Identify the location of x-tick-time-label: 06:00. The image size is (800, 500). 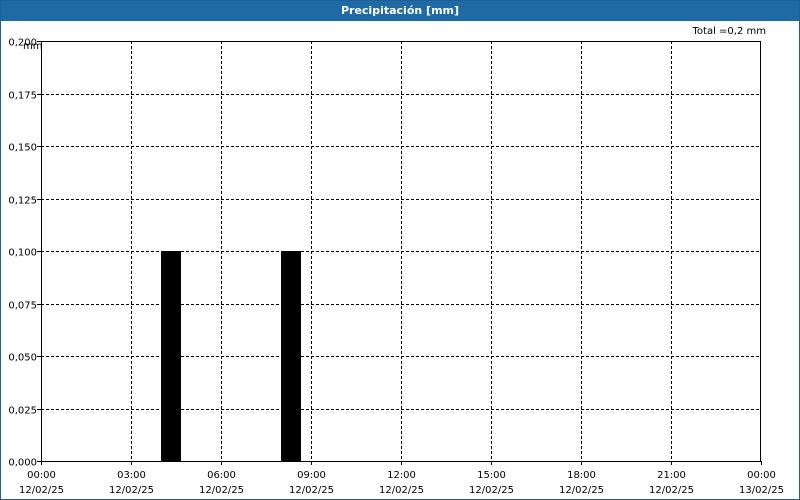
(221, 475).